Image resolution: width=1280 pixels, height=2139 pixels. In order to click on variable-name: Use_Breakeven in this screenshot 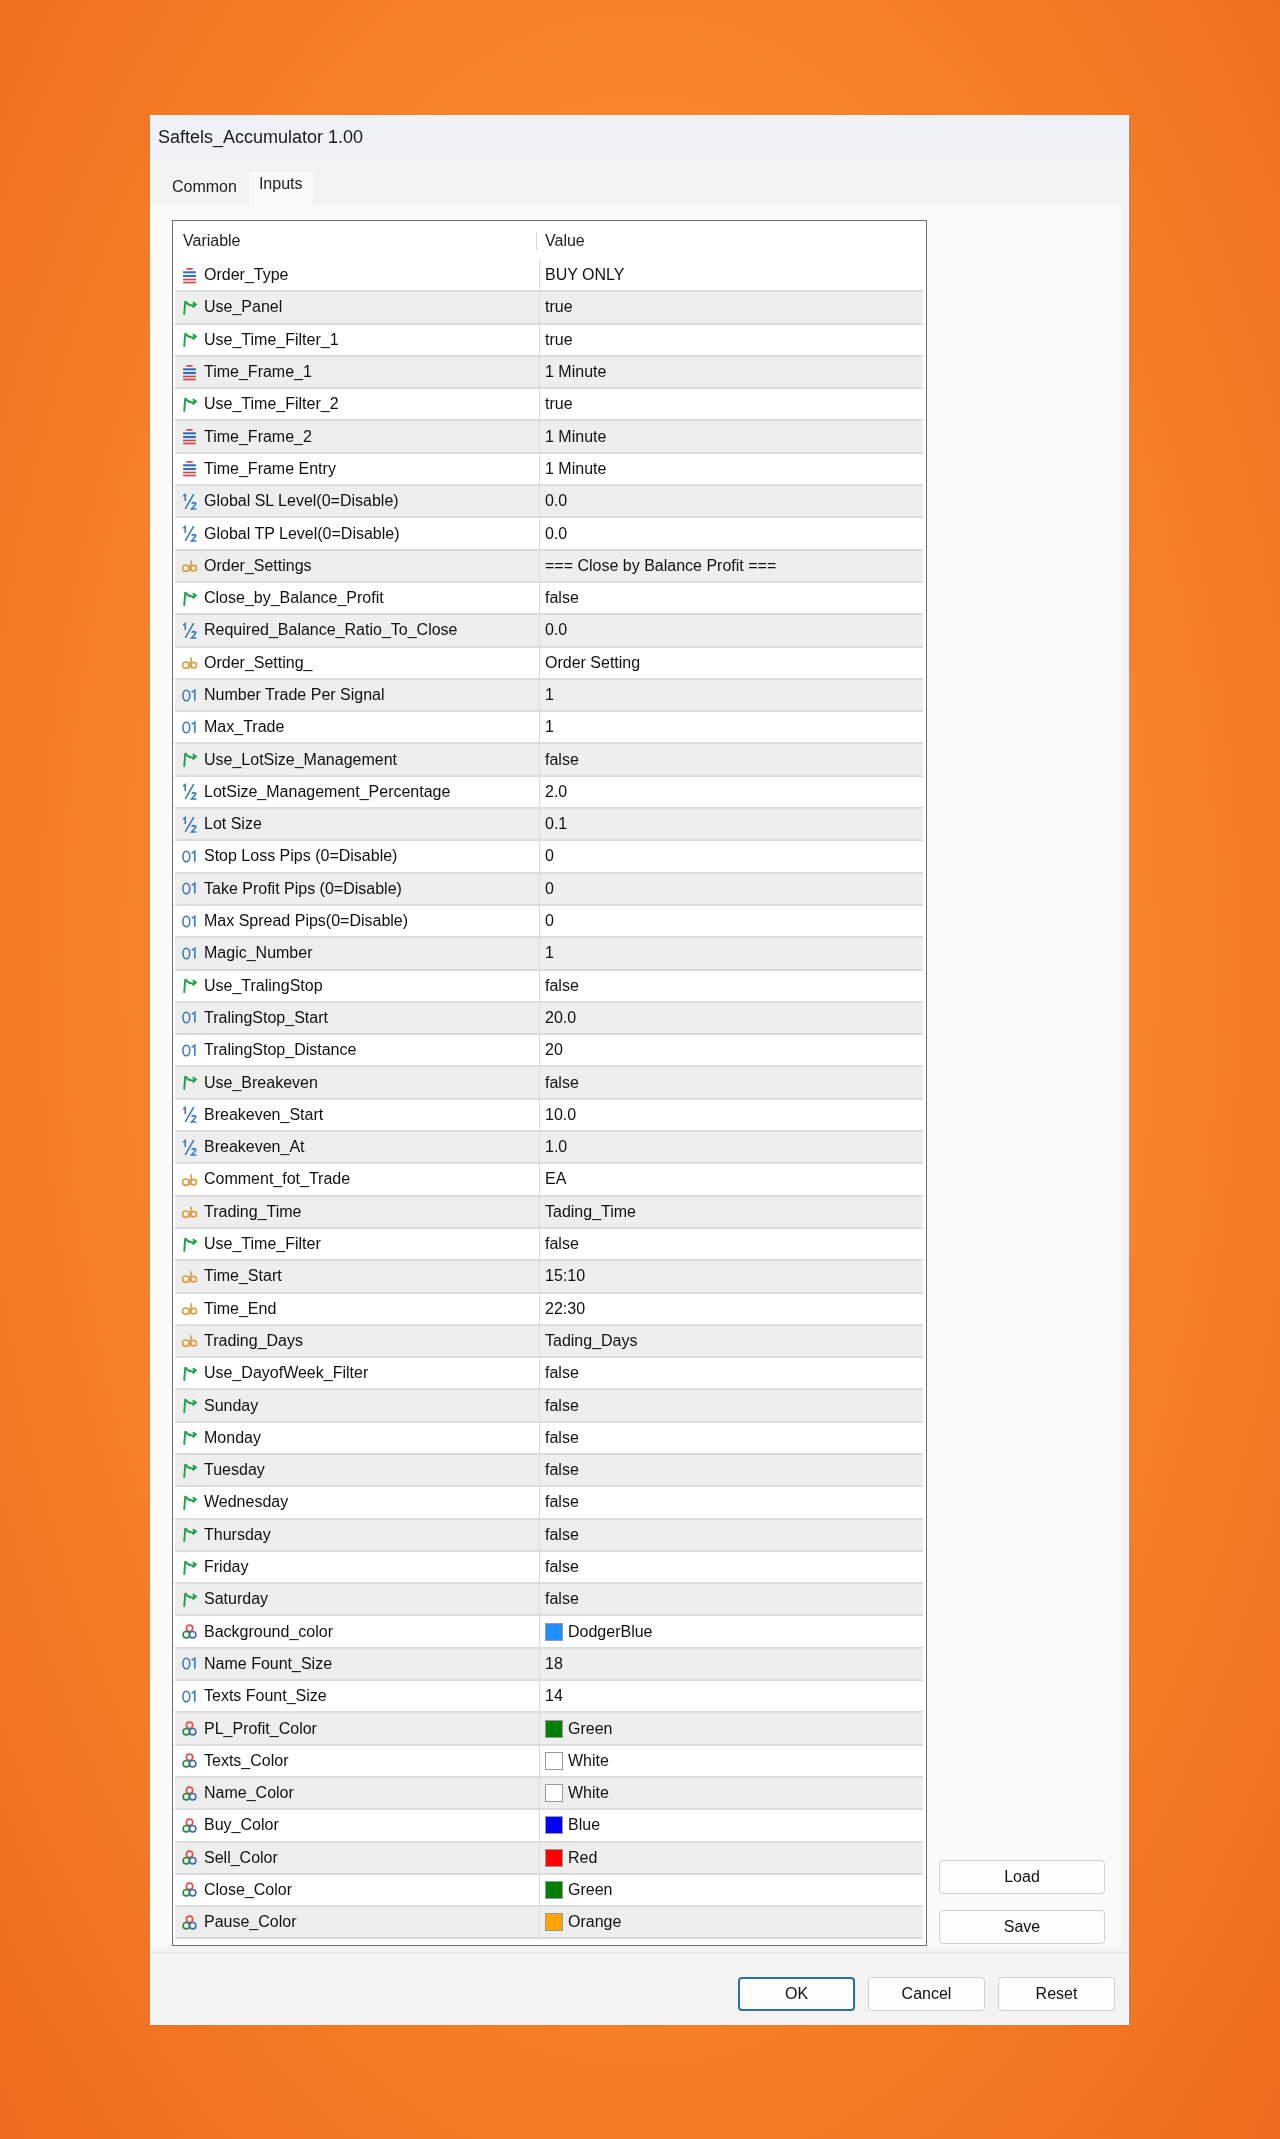, I will do `click(261, 1082)`.